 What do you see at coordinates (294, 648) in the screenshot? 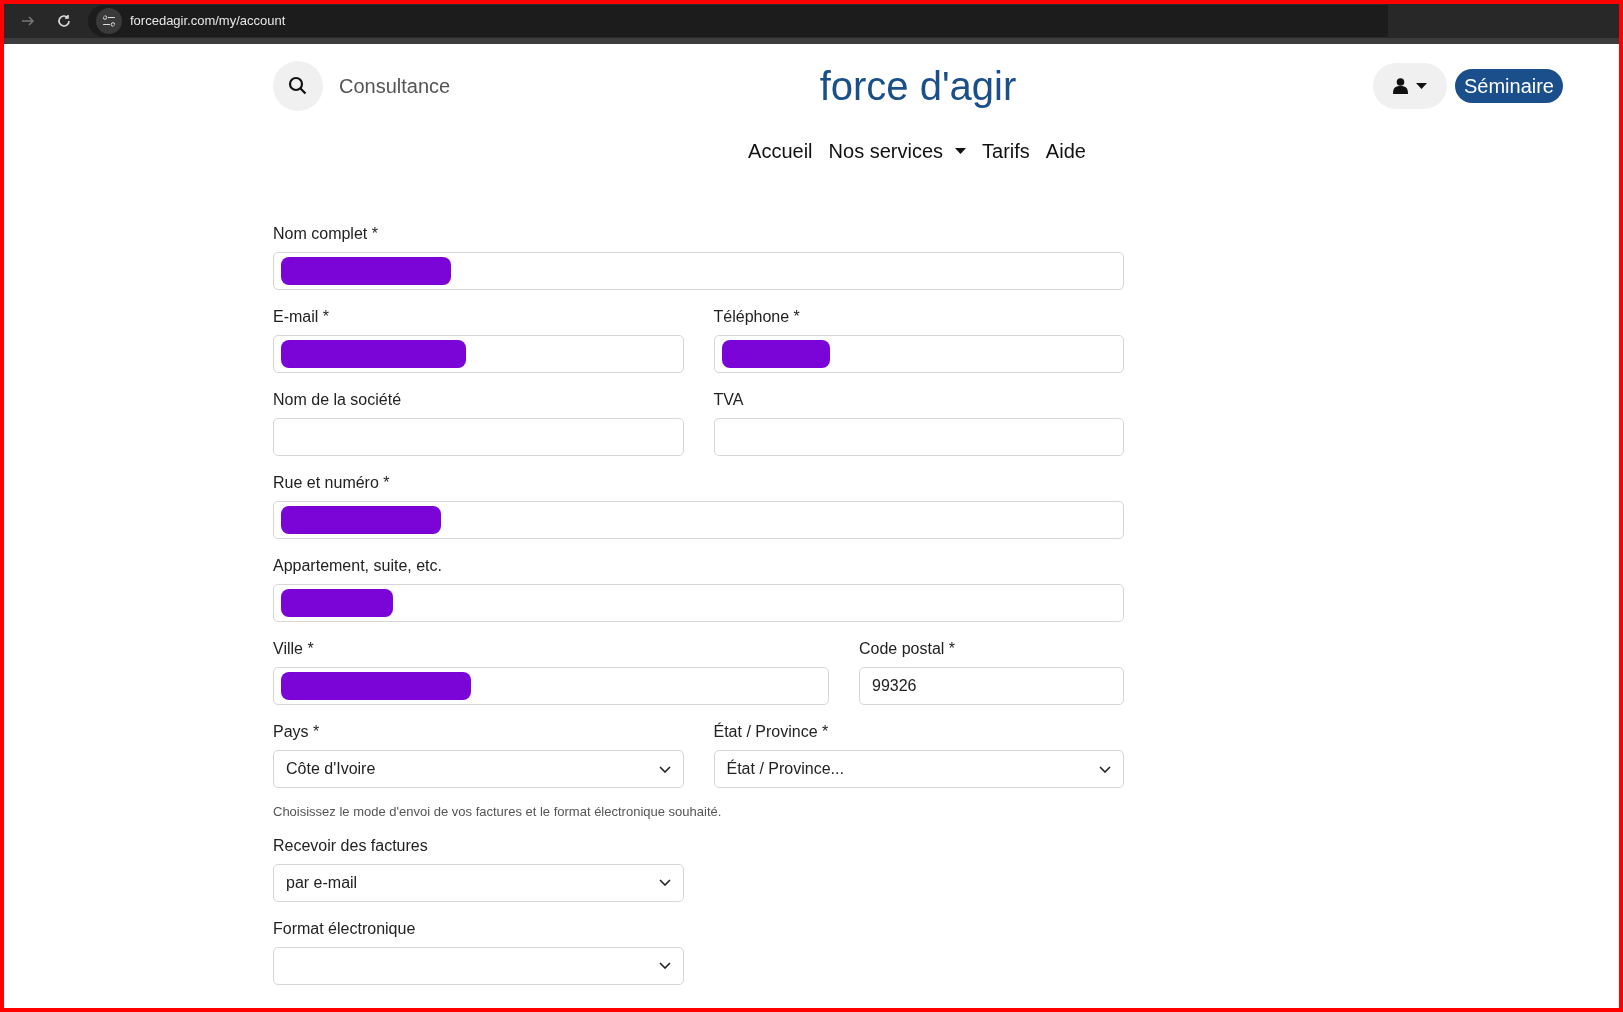
I see `field-label: Ville *` at bounding box center [294, 648].